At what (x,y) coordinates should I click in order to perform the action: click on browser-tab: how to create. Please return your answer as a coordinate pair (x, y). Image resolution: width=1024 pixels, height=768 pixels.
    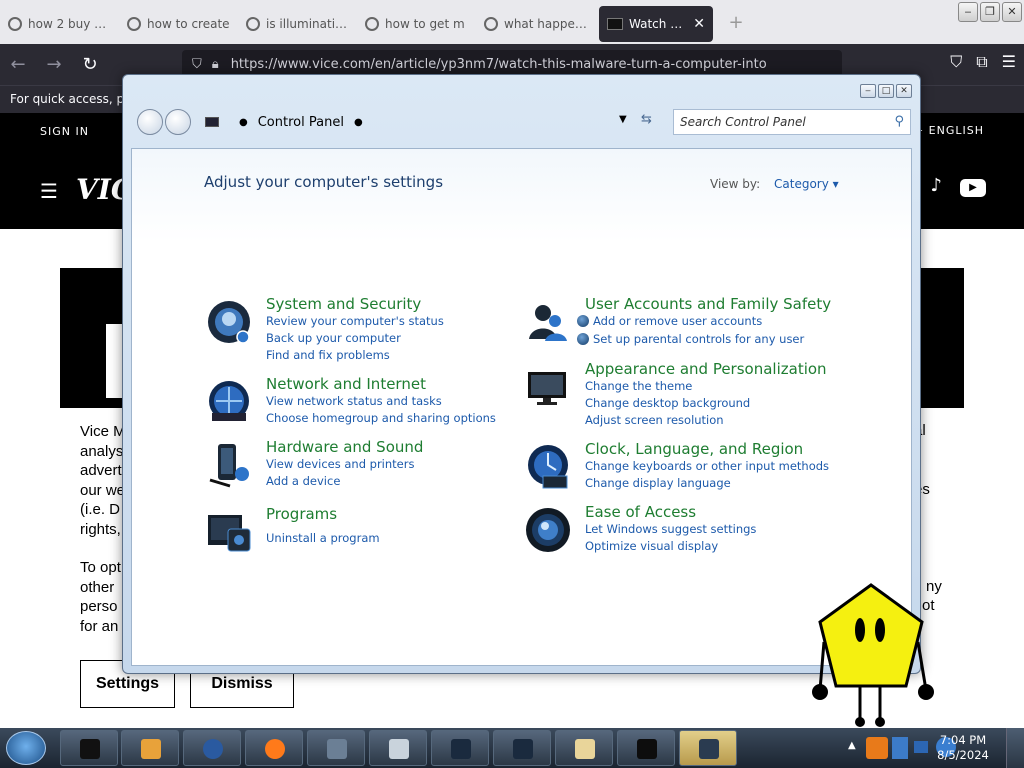
    Looking at the image, I should click on (178, 24).